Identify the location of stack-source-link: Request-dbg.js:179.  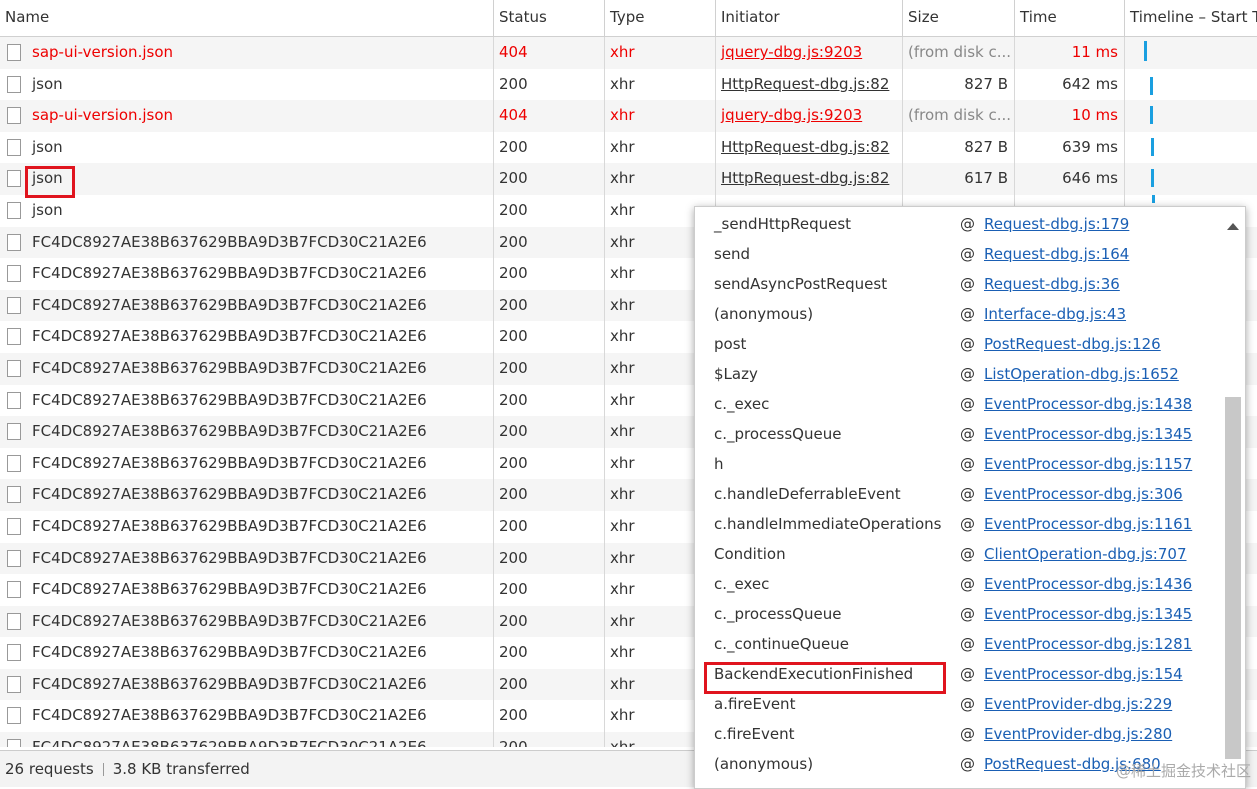
(1056, 224).